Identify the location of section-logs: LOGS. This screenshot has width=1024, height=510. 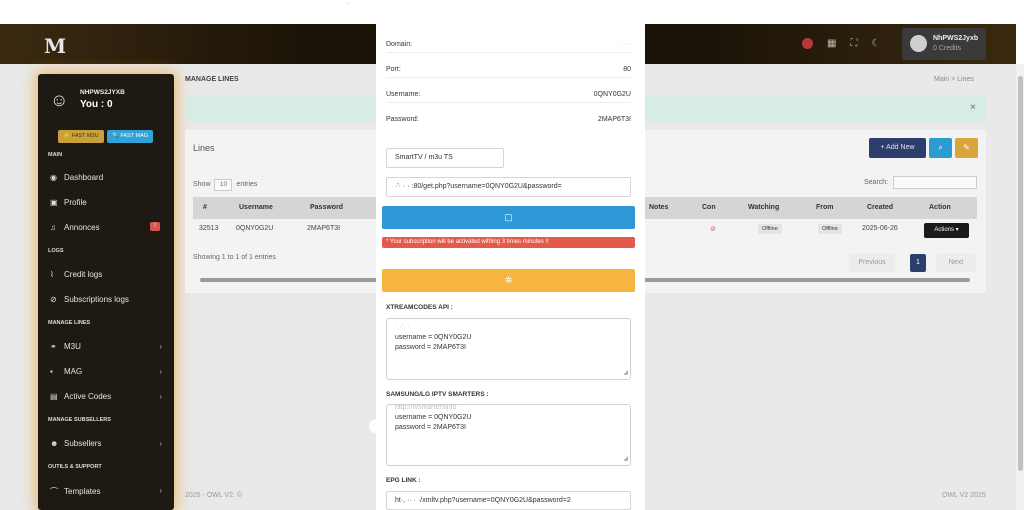
(56, 251).